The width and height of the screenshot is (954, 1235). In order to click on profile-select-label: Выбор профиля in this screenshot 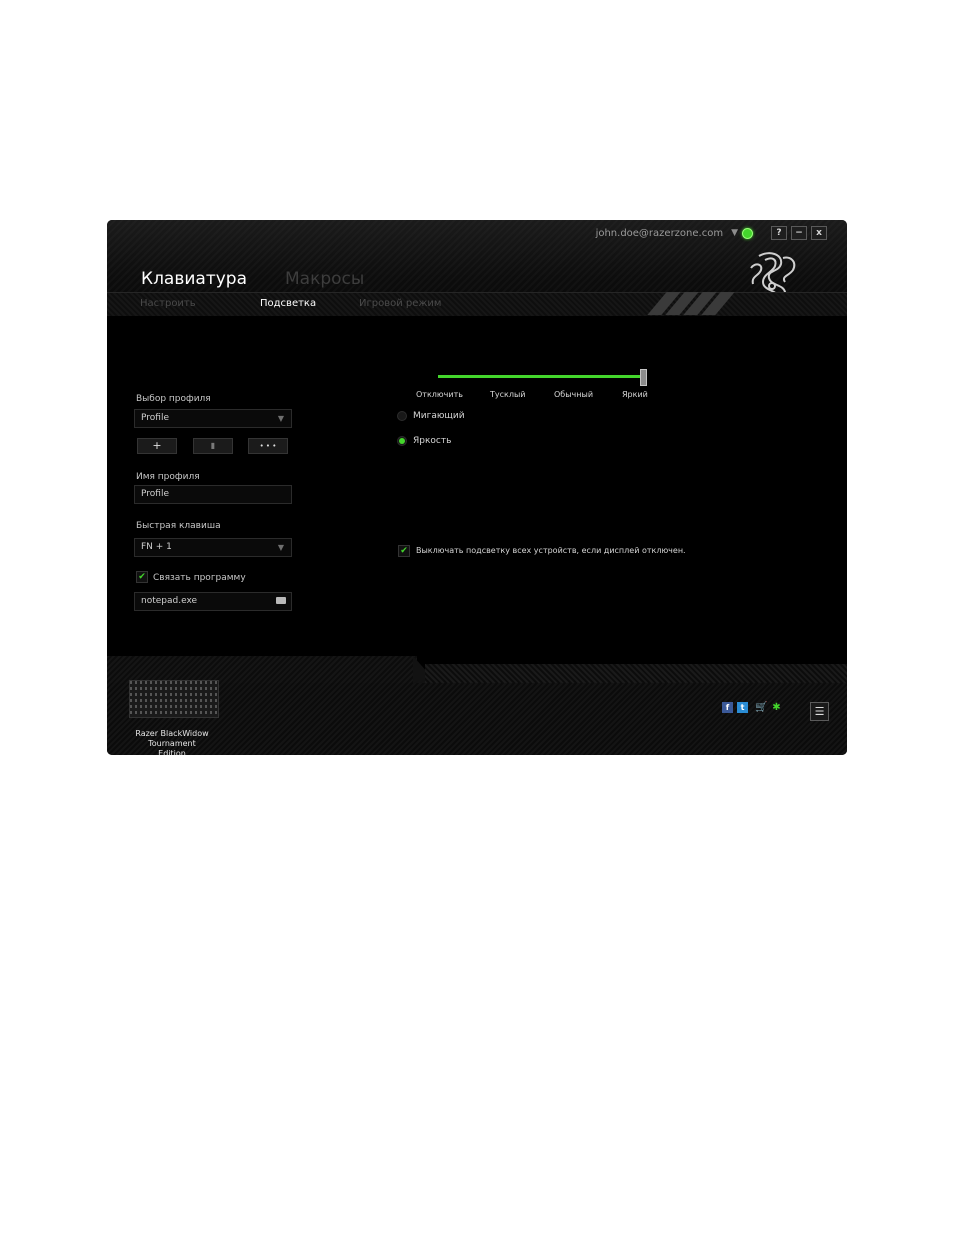, I will do `click(173, 399)`.